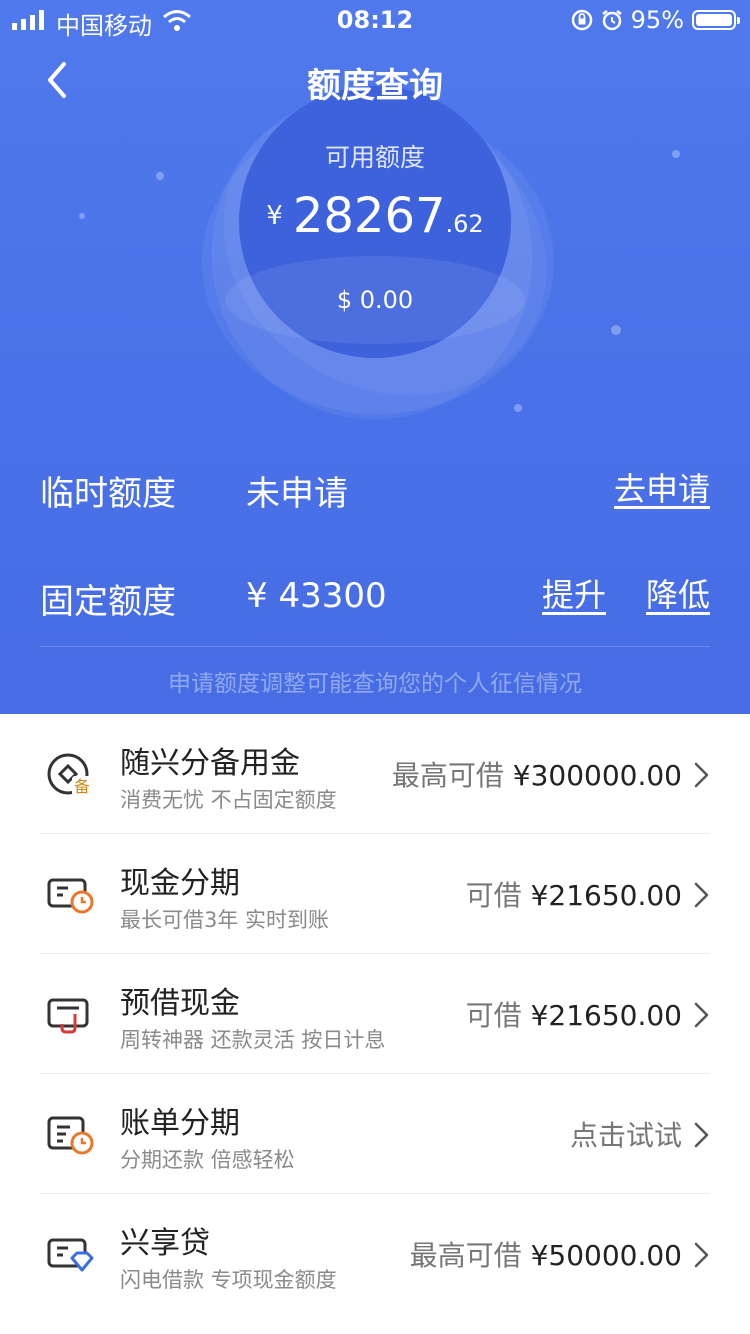 The height and width of the screenshot is (1334, 750). Describe the element at coordinates (68, 1016) in the screenshot. I see `card-cash-icon` at that location.